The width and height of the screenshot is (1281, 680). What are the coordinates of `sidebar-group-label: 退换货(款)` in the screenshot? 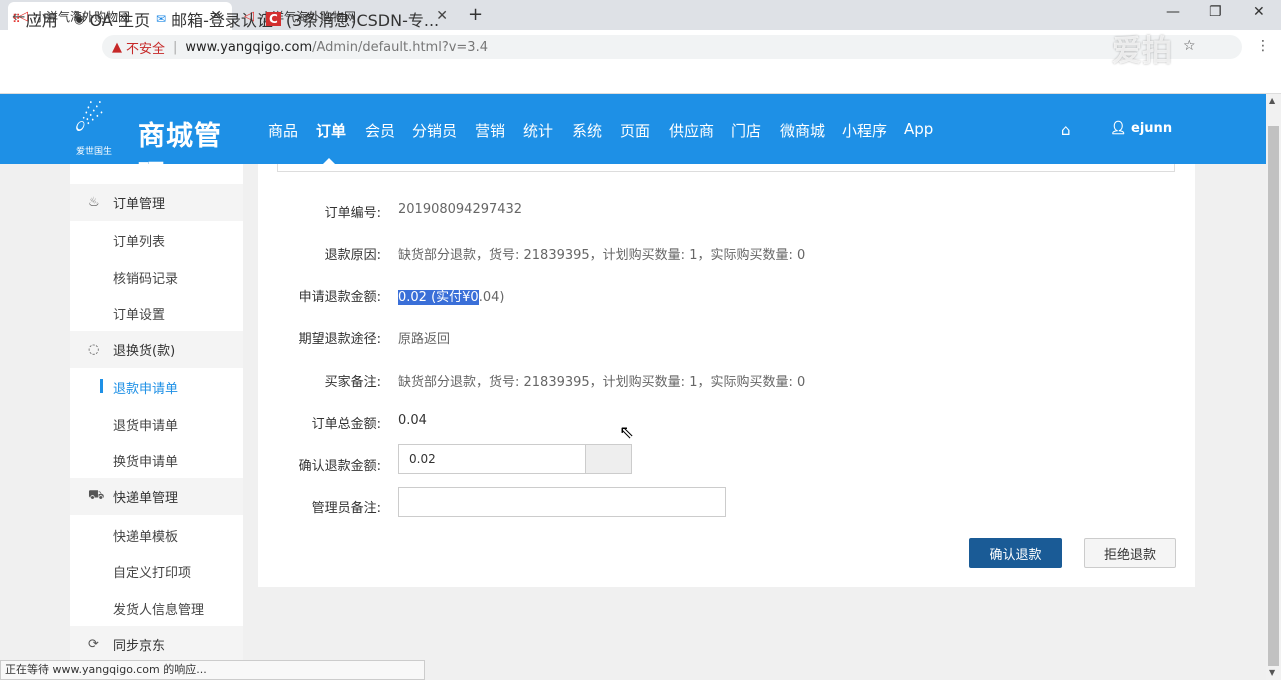 It's located at (144, 351).